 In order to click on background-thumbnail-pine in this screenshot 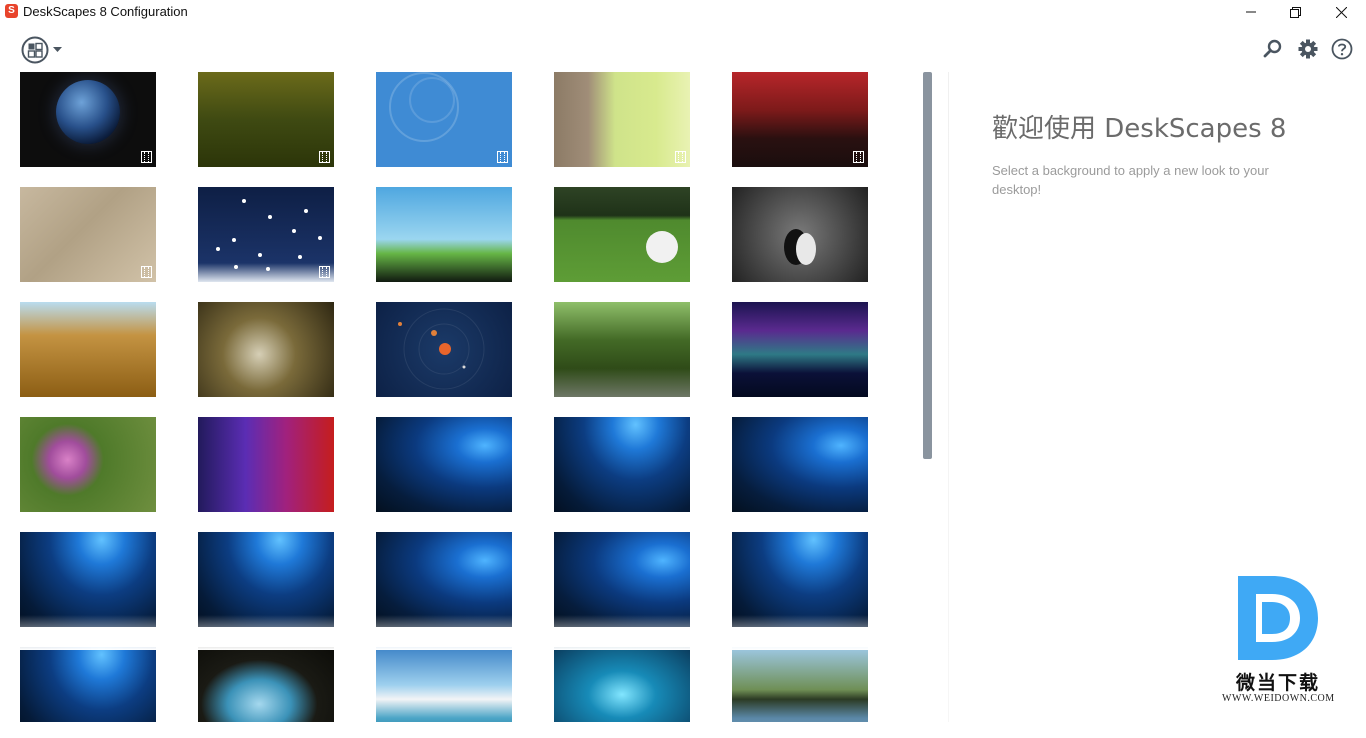, I will do `click(266, 119)`.